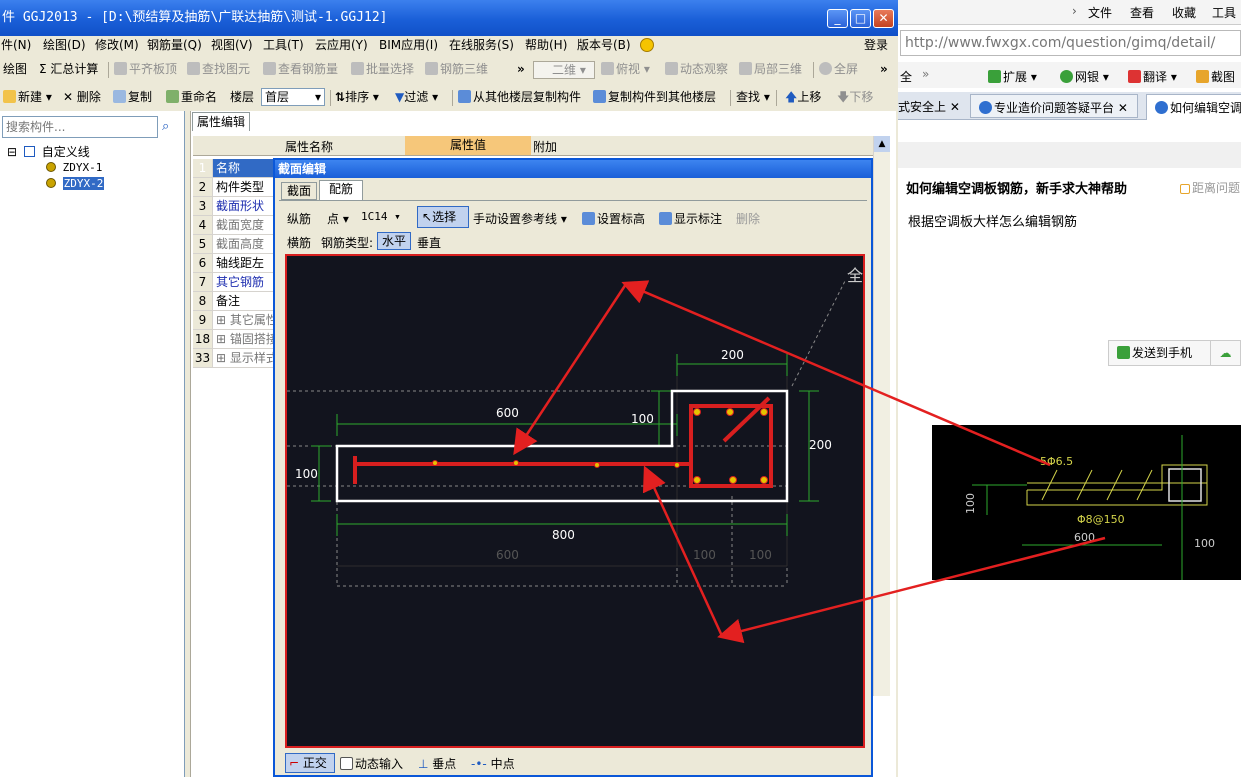  What do you see at coordinates (427, 217) in the screenshot?
I see `cursor-arrow-icon: ↖` at bounding box center [427, 217].